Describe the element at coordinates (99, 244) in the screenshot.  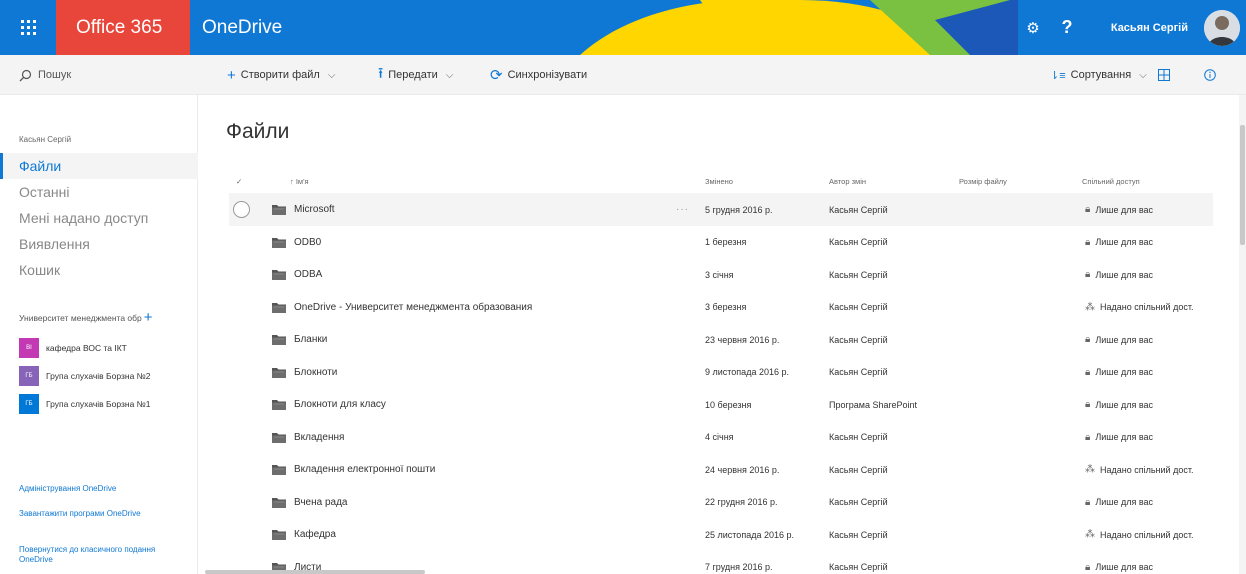
I see `nav-item-discover: Виявлення` at that location.